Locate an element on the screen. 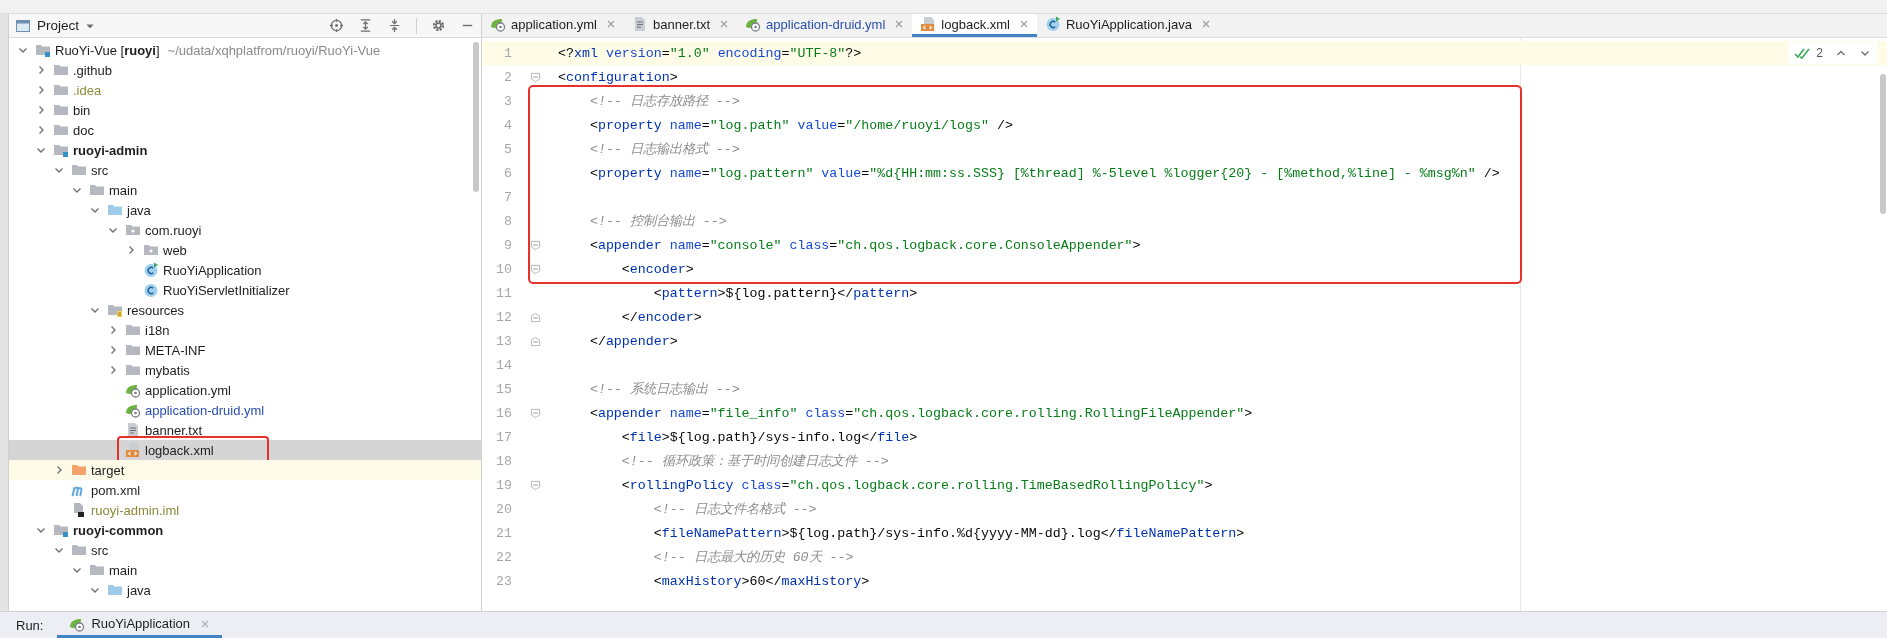  panel-icon is located at coordinates (23, 25).